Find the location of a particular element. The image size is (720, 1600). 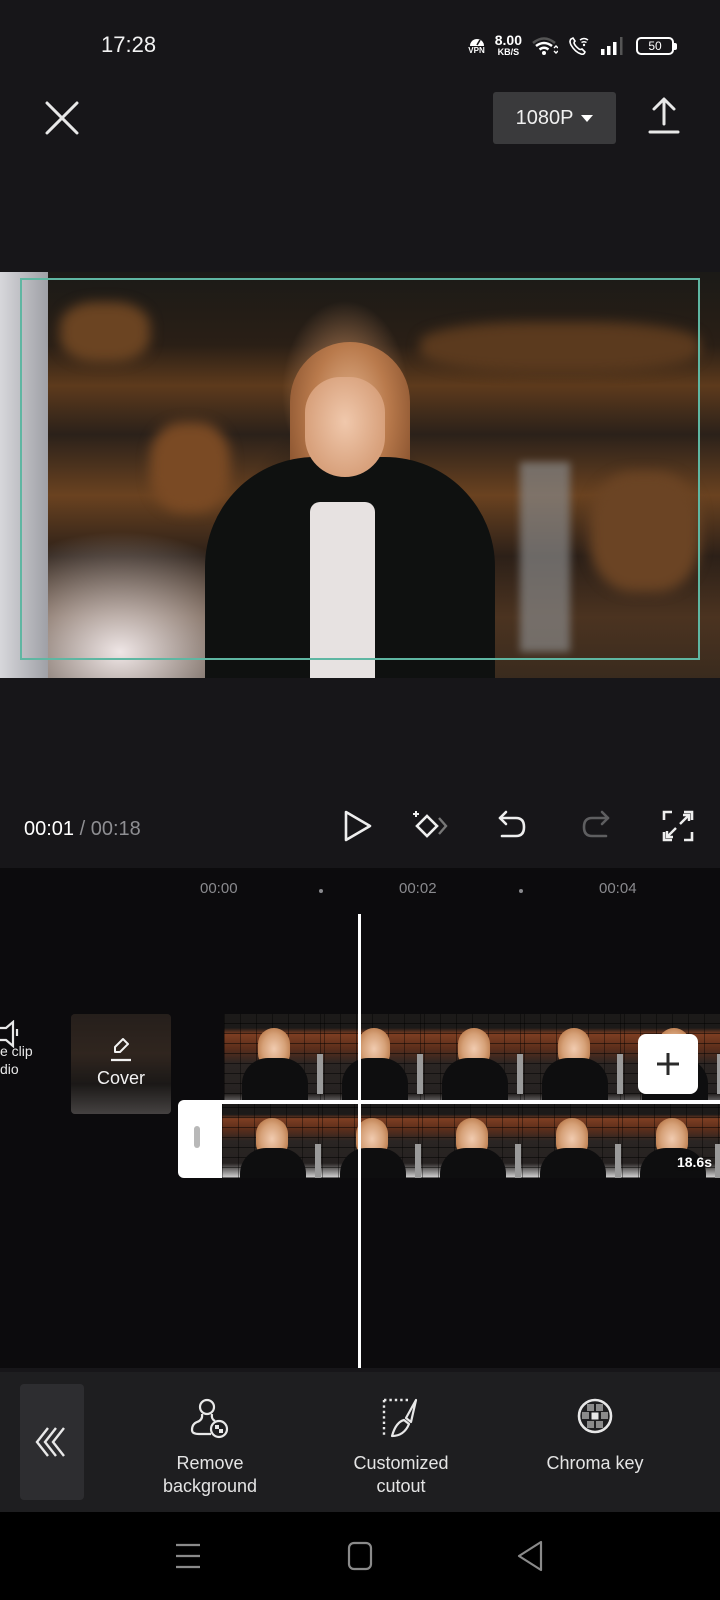

close-icon is located at coordinates (62, 118).